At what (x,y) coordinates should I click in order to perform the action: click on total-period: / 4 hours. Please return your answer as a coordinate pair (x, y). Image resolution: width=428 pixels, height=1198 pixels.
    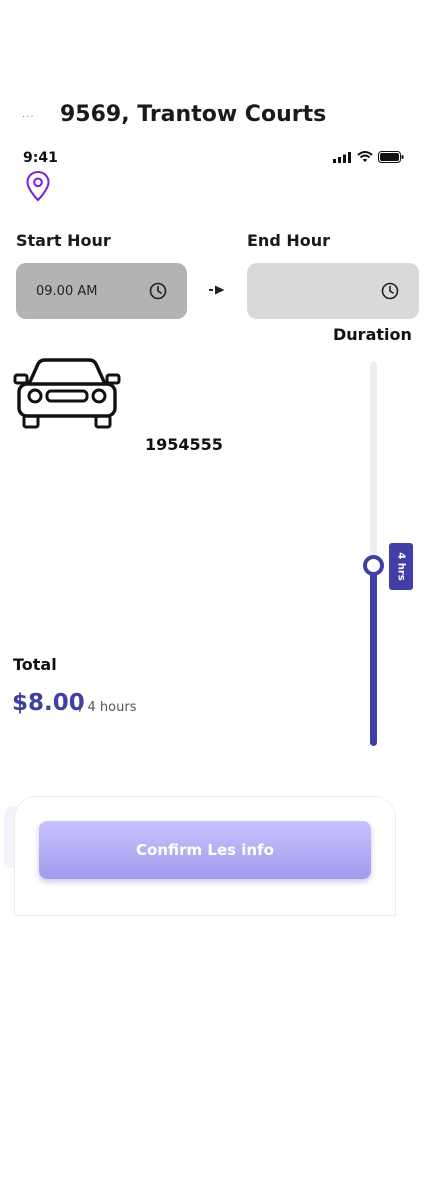
    Looking at the image, I should click on (108, 707).